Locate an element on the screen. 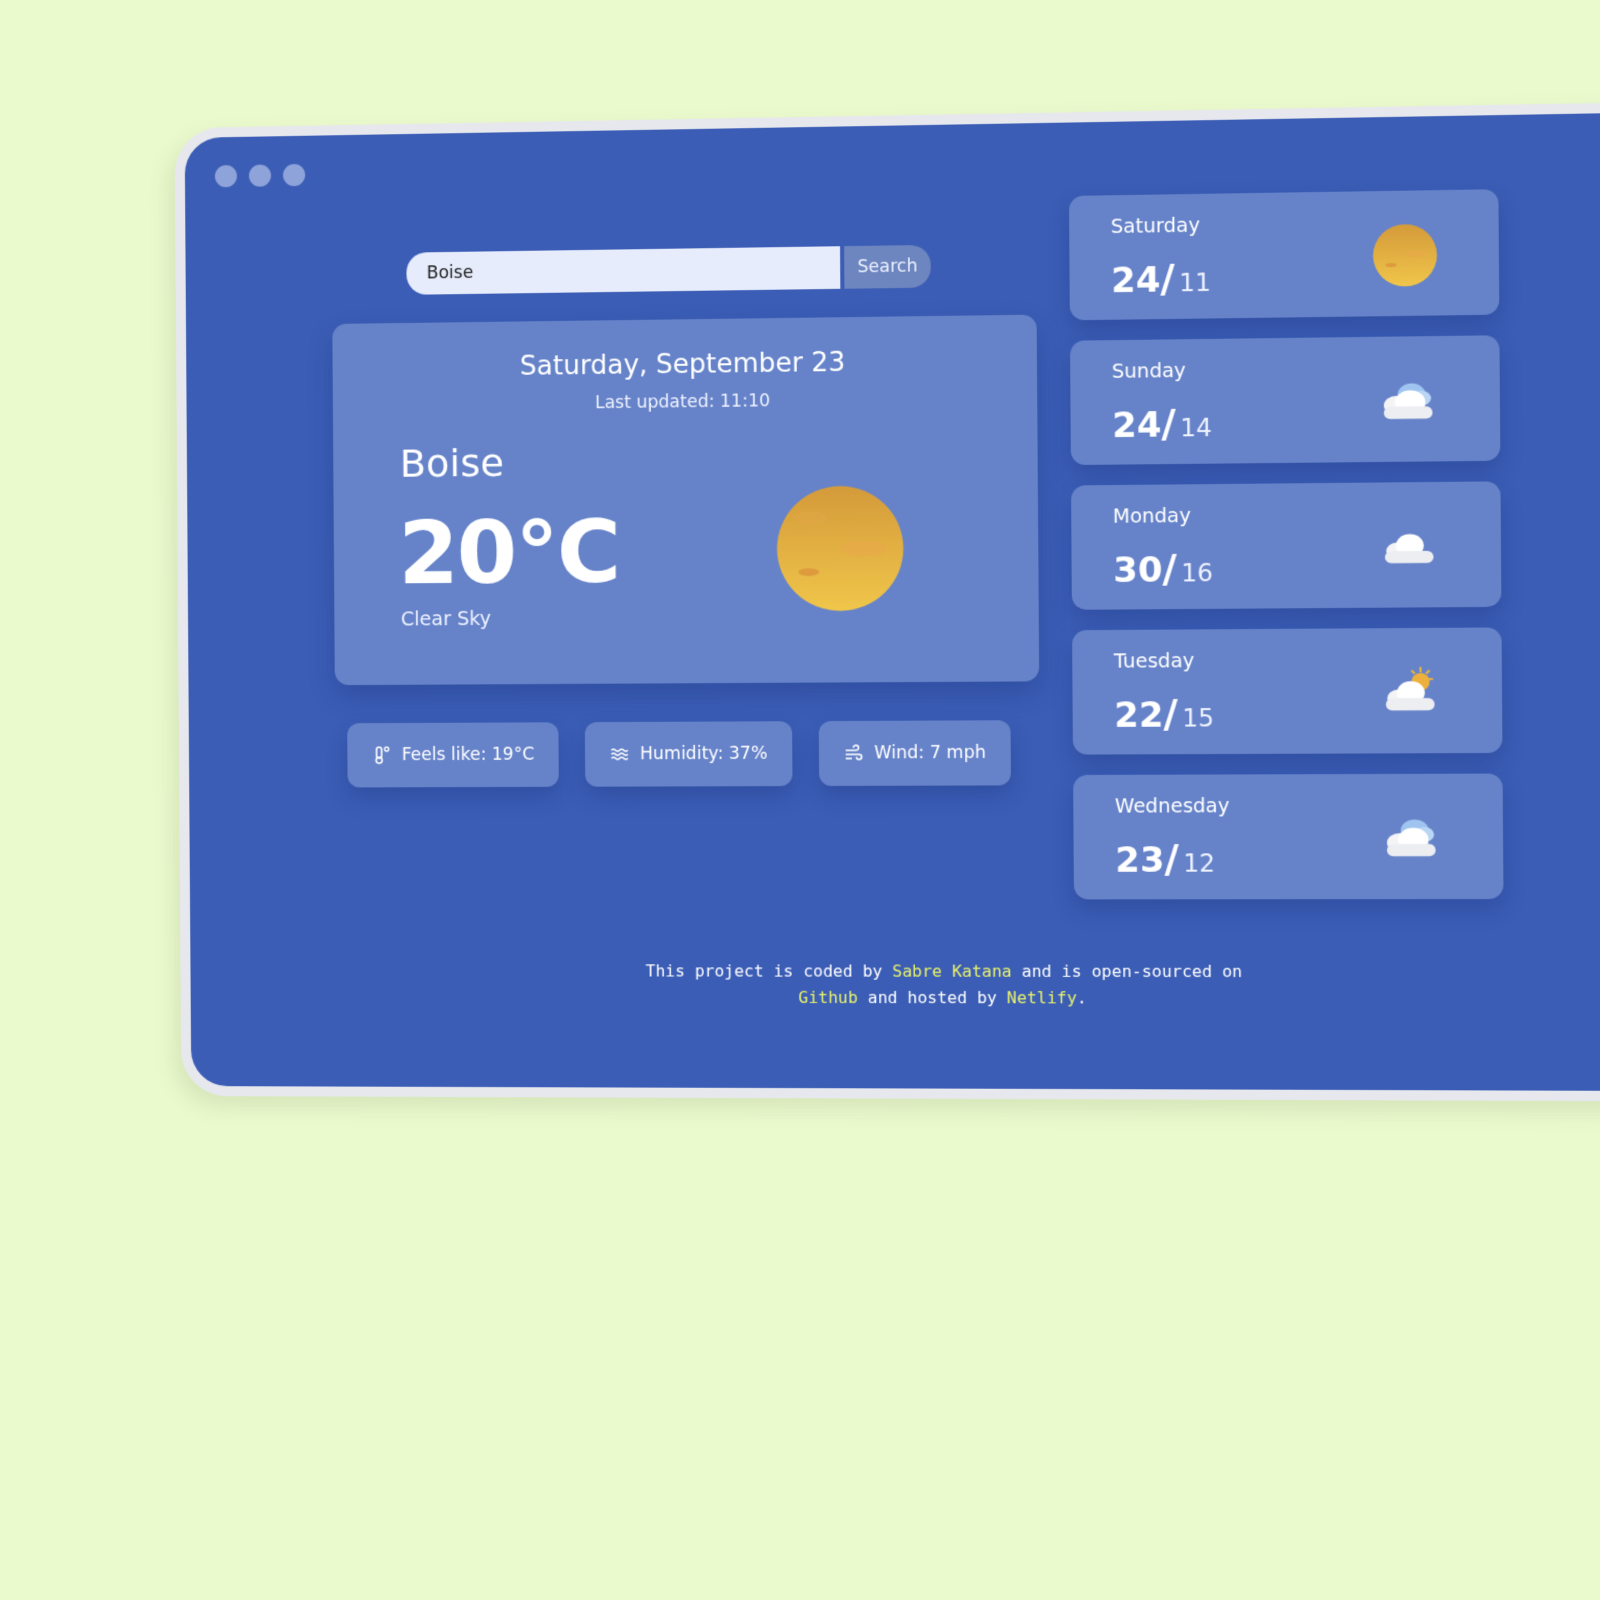  search-form: Search is located at coordinates (668, 269).